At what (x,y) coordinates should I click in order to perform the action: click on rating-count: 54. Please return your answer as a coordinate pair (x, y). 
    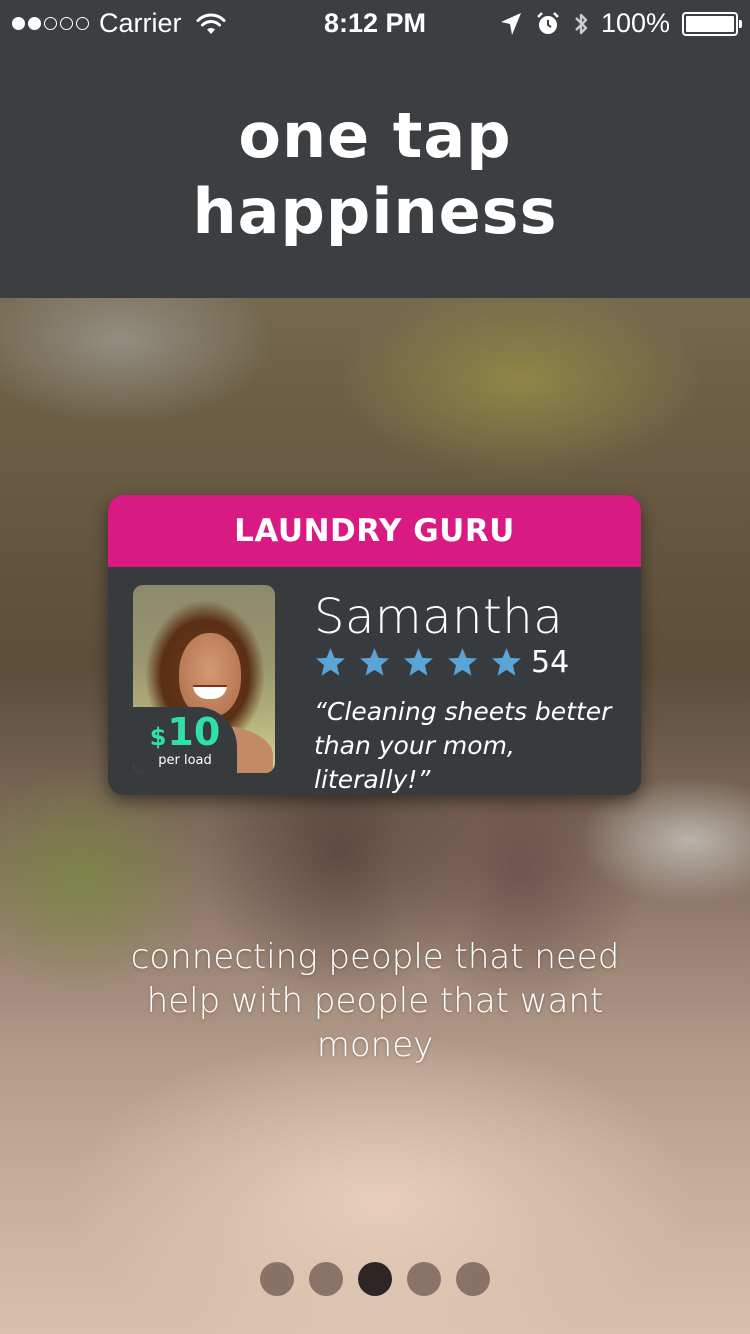
    Looking at the image, I should click on (550, 662).